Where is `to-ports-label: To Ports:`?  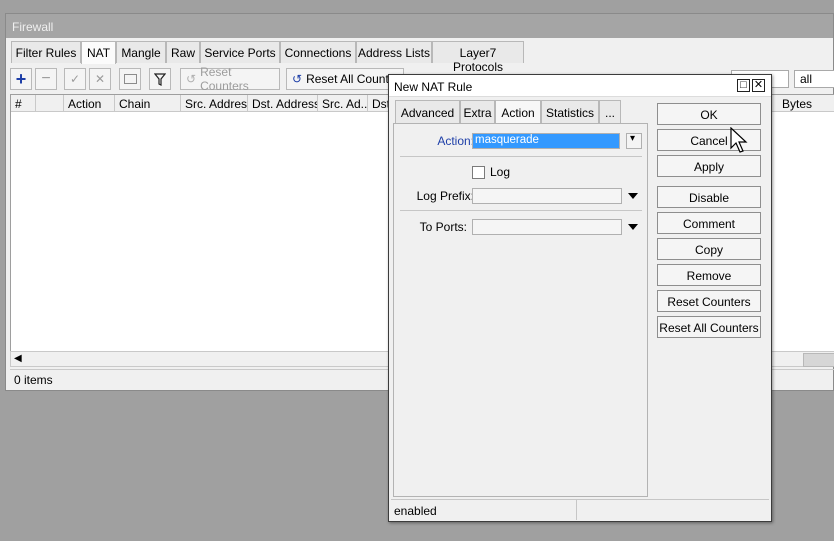
to-ports-label: To Ports: is located at coordinates (443, 227).